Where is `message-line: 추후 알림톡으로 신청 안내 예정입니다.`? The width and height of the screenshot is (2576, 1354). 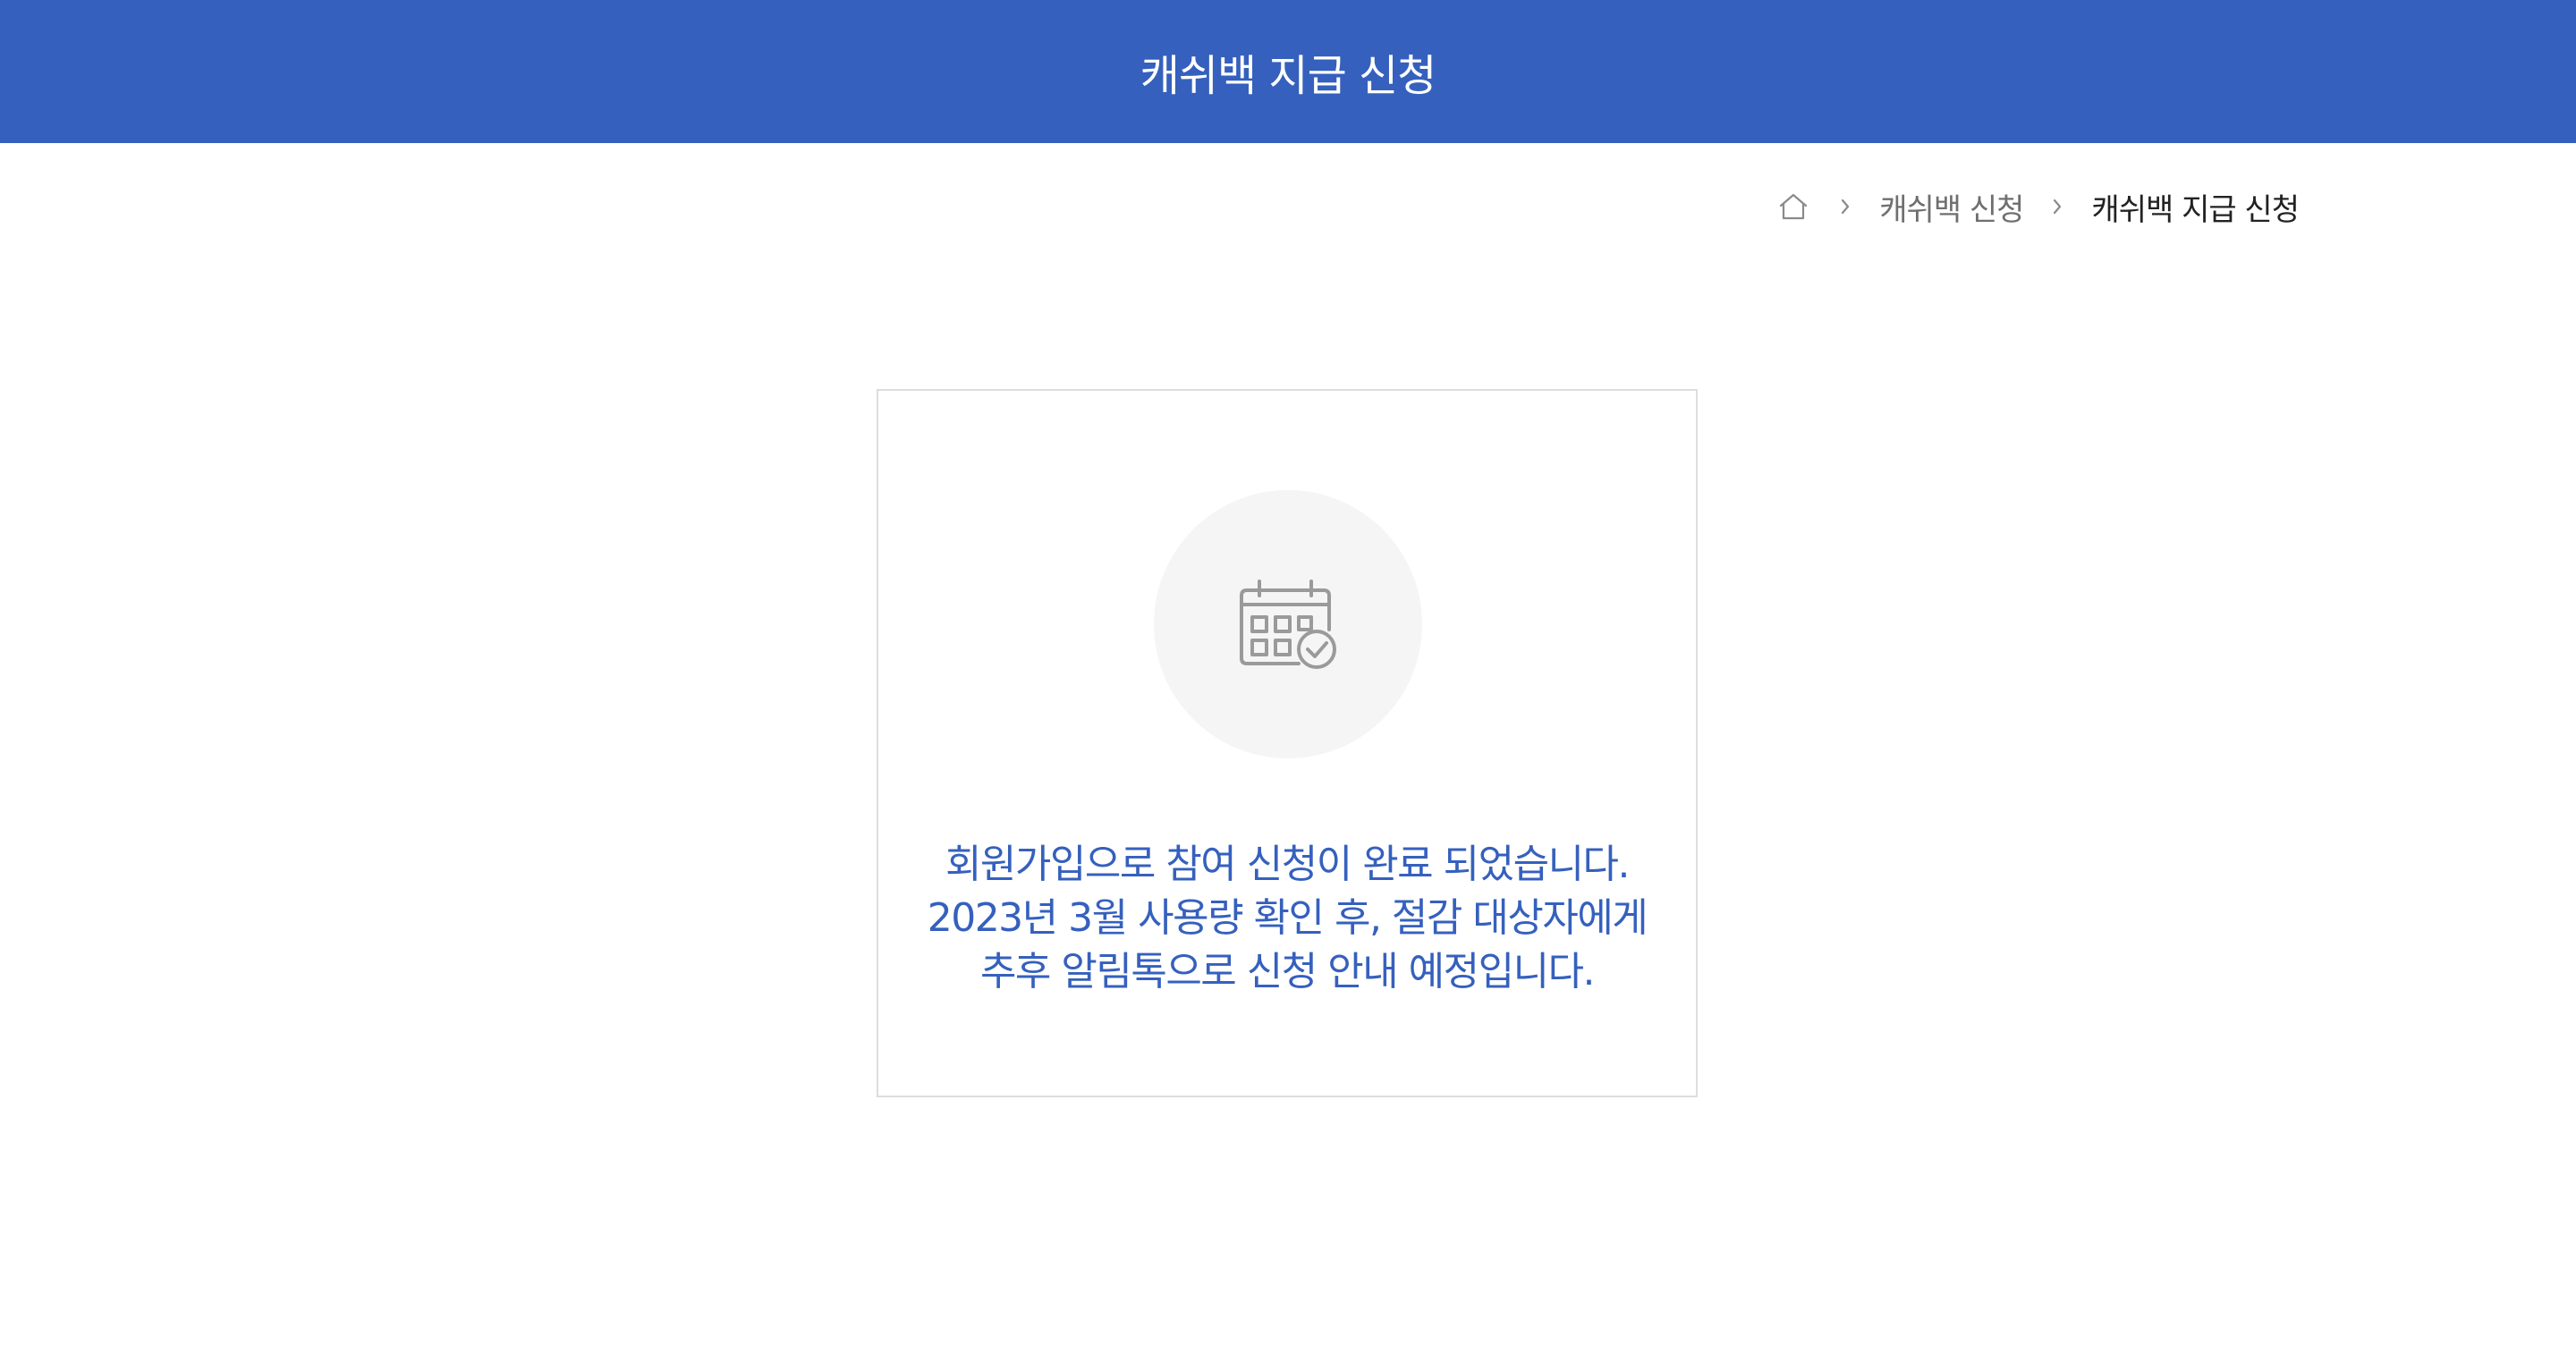 message-line: 추후 알림톡으로 신청 안내 예정입니다. is located at coordinates (1287, 971).